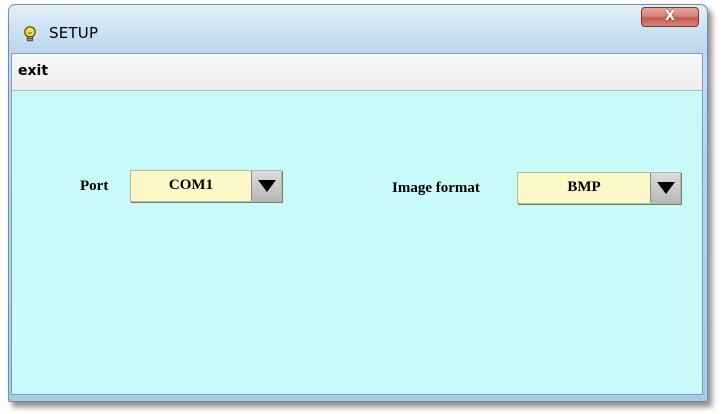 The width and height of the screenshot is (723, 414). I want to click on image-format-dropdown: BMP, so click(599, 188).